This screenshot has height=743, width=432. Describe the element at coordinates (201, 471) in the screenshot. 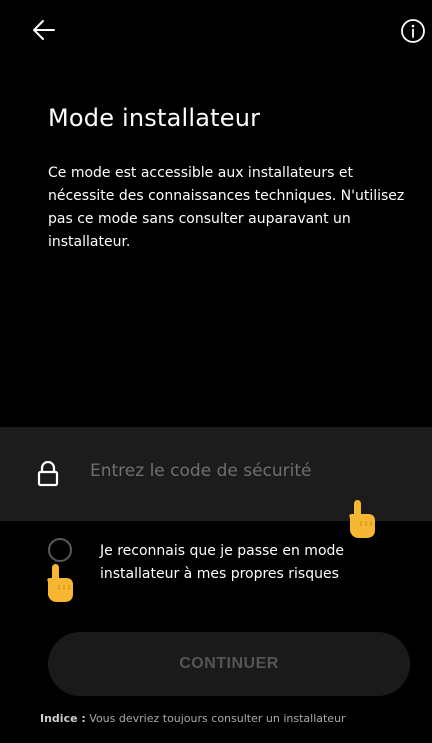

I see `security-code-placeholder: Entrez le code de sécurité` at that location.